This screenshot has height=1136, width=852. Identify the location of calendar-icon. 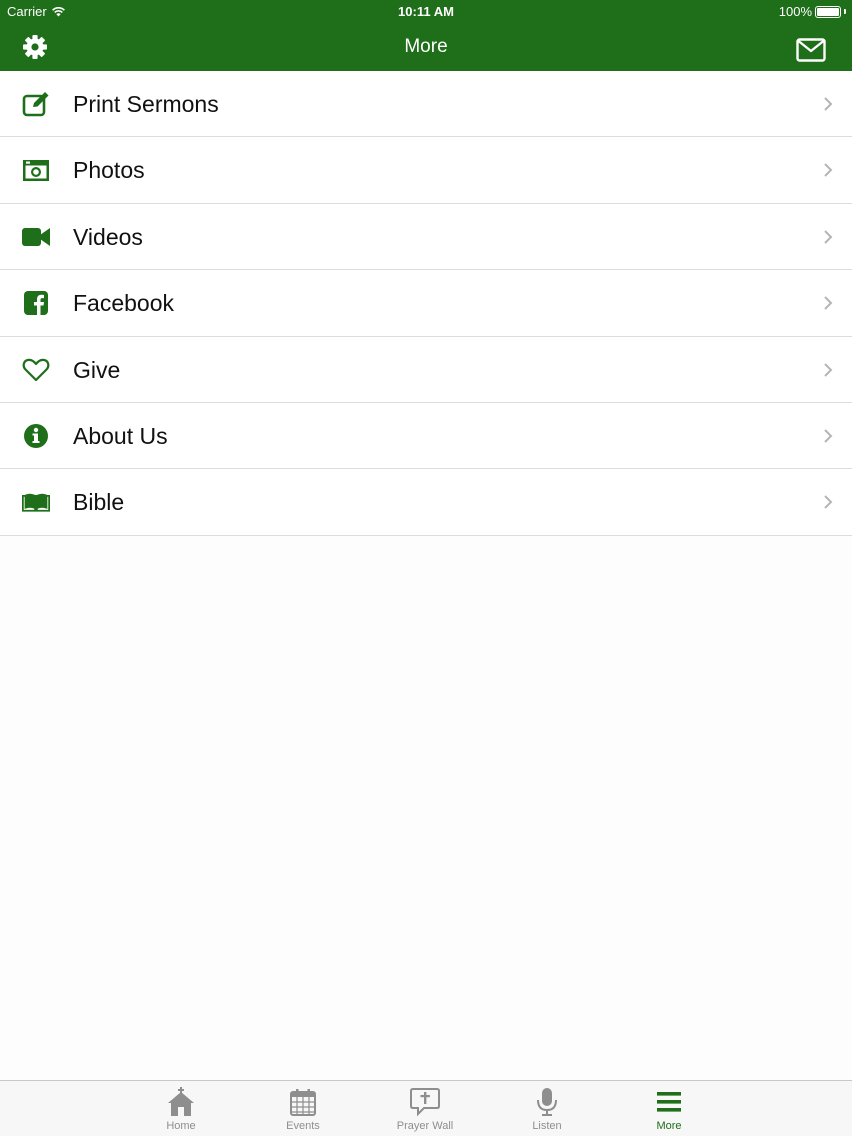
(303, 1102).